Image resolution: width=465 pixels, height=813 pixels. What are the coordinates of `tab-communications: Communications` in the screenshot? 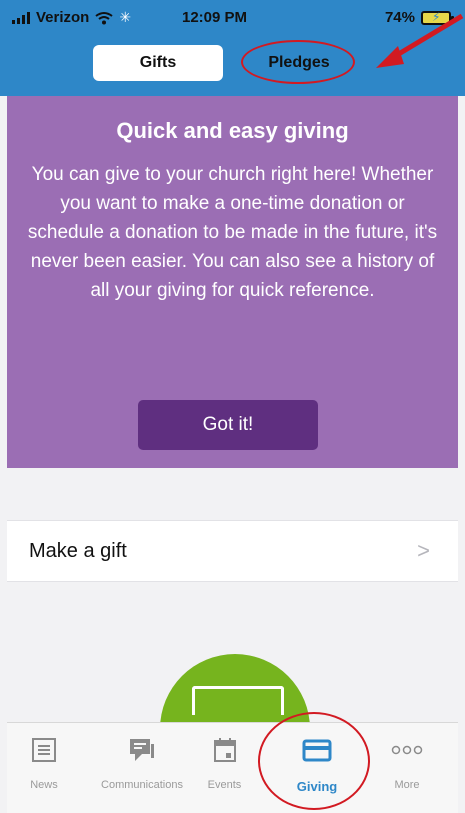 It's located at (142, 768).